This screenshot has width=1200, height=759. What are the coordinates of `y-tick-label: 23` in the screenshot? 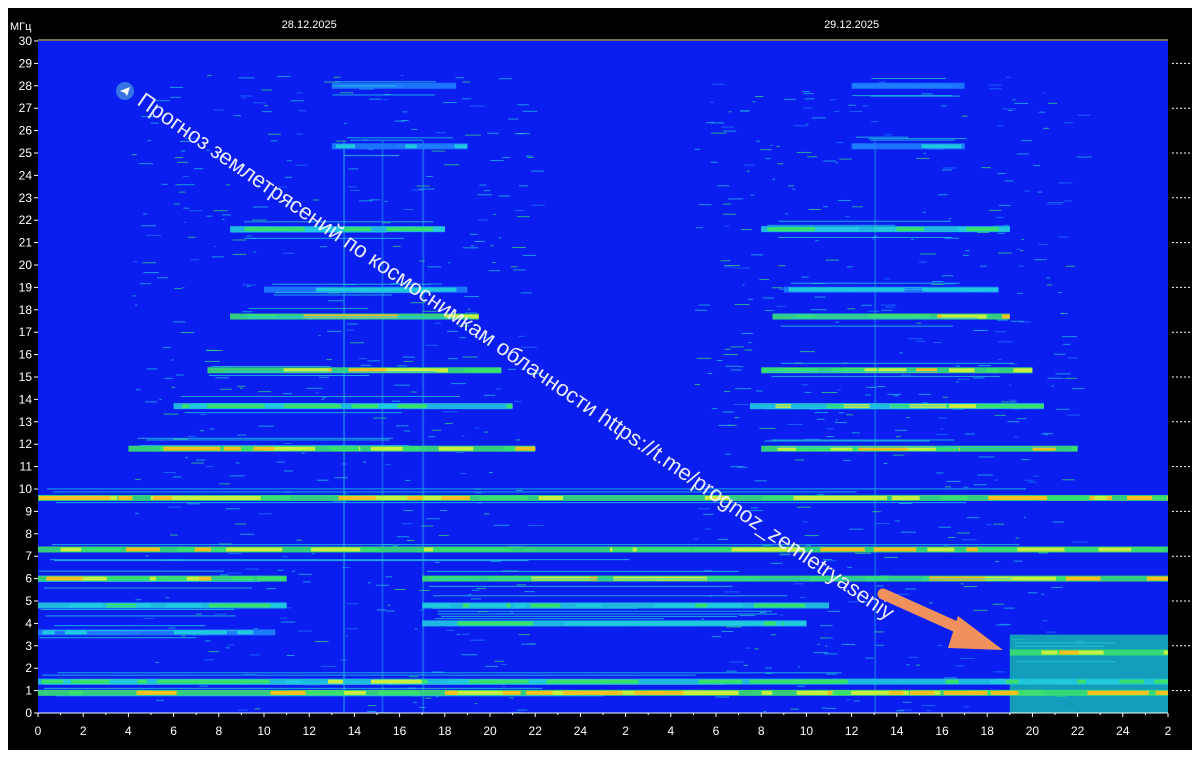 It's located at (26, 198).